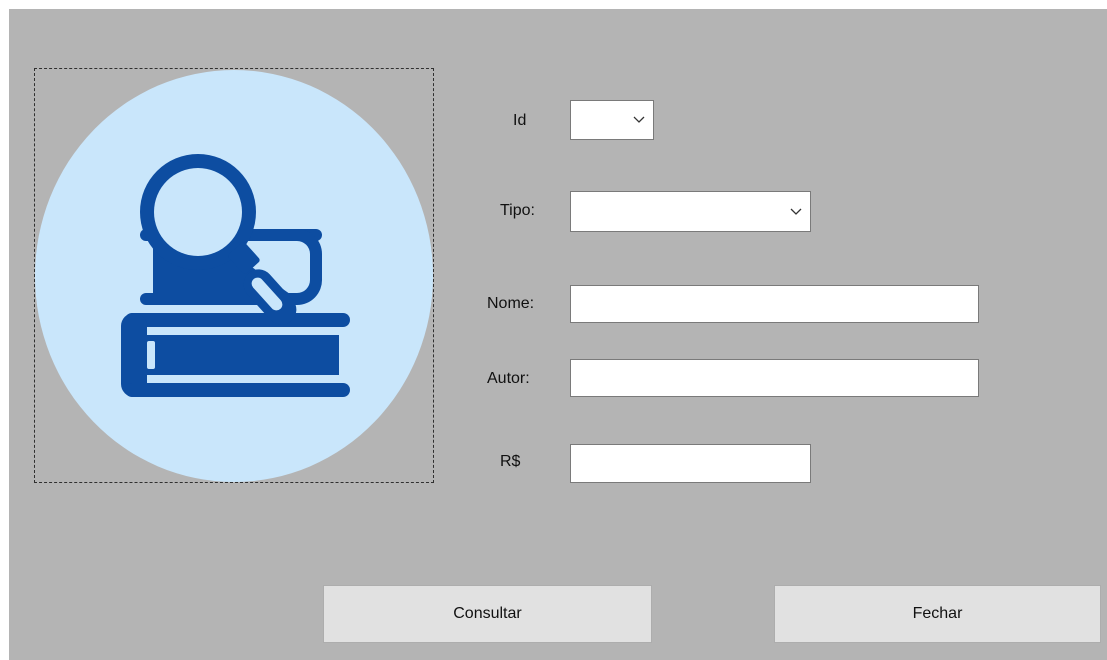 The image size is (1107, 660). I want to click on preco-input, so click(690, 463).